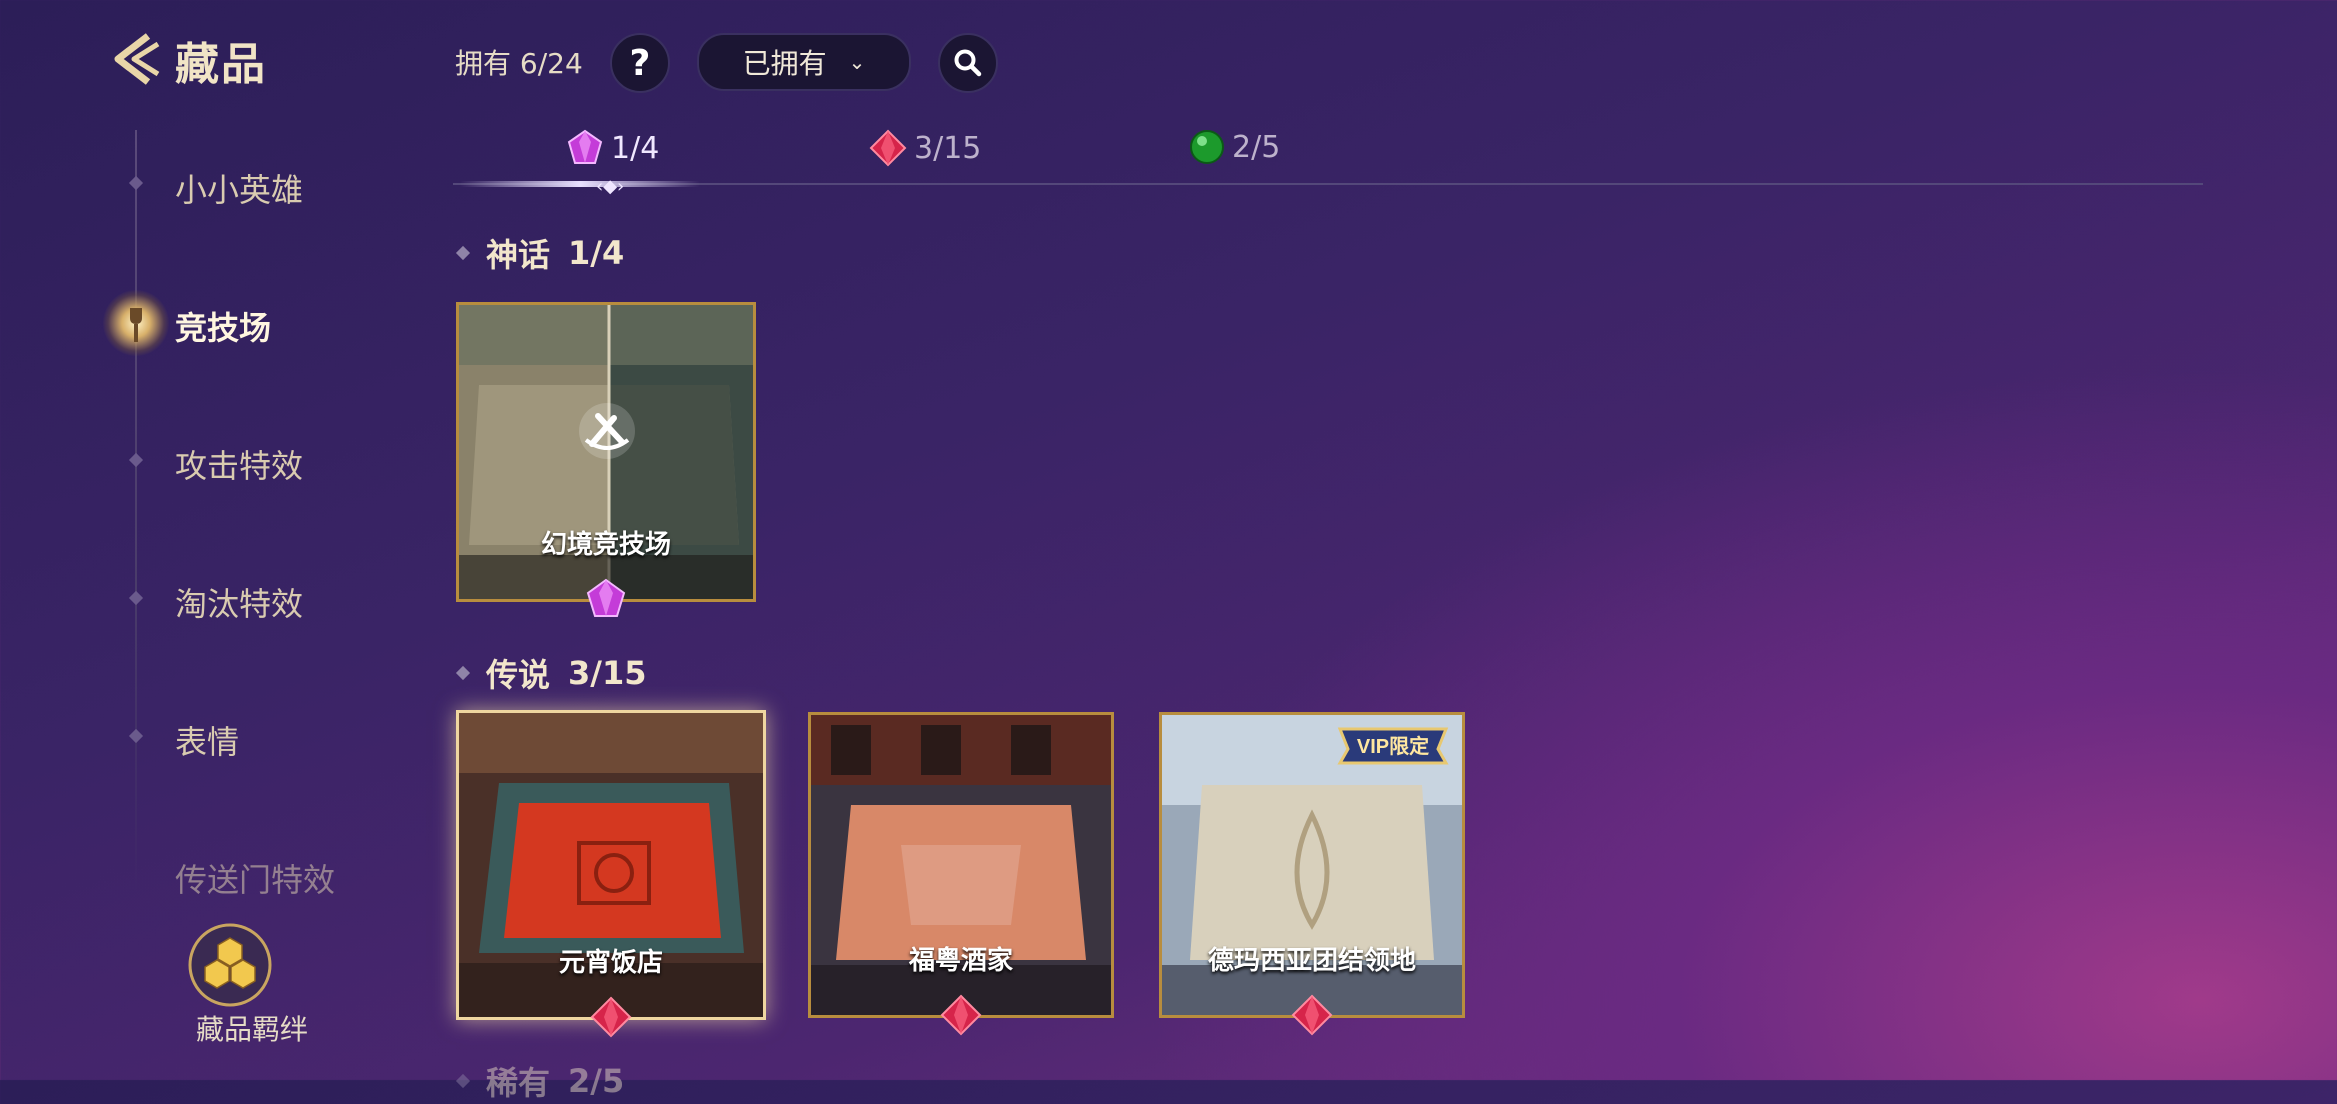  What do you see at coordinates (580, 184) in the screenshot?
I see `active-tab-indicator` at bounding box center [580, 184].